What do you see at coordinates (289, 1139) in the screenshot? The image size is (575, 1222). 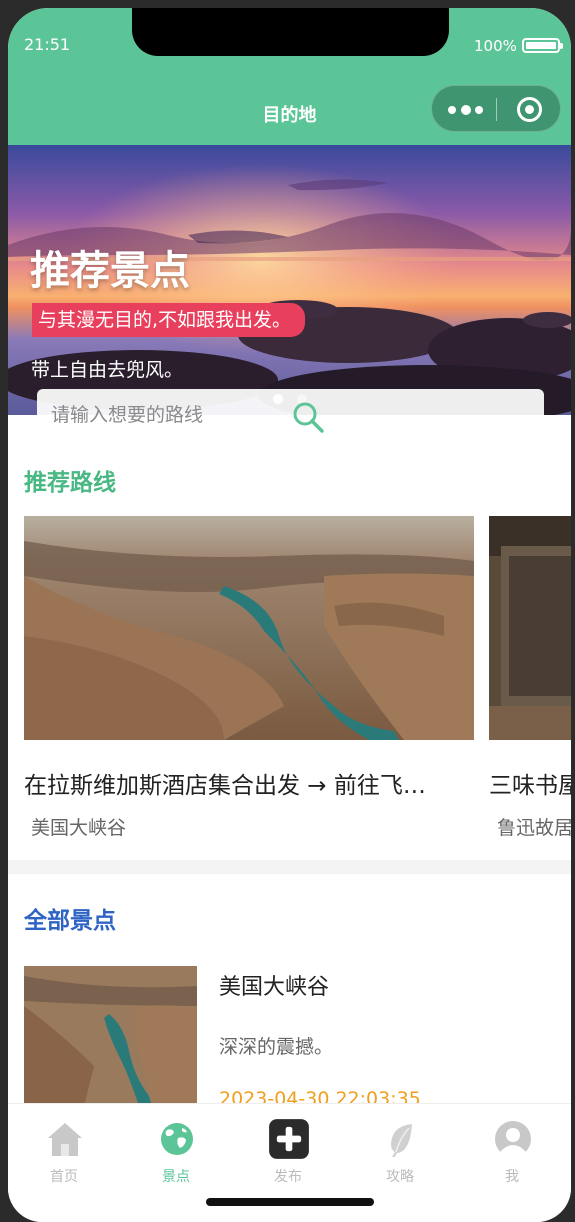 I see `plus-icon` at bounding box center [289, 1139].